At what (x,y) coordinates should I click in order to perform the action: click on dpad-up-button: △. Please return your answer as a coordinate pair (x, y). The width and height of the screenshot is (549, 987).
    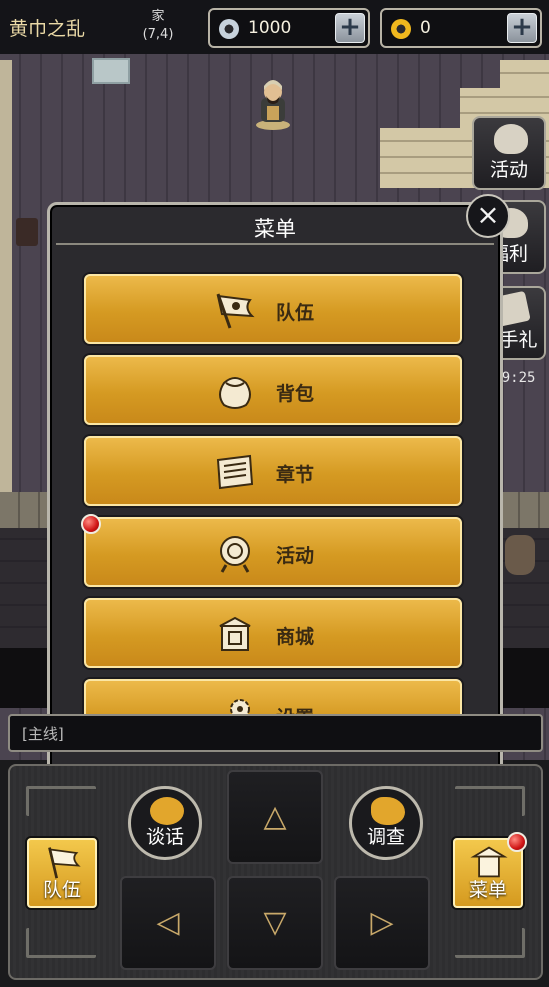
    Looking at the image, I should click on (275, 817).